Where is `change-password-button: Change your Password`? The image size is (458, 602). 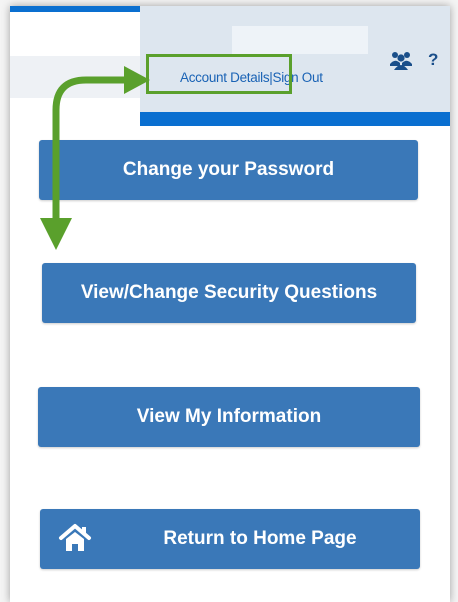
change-password-button: Change your Password is located at coordinates (228, 170).